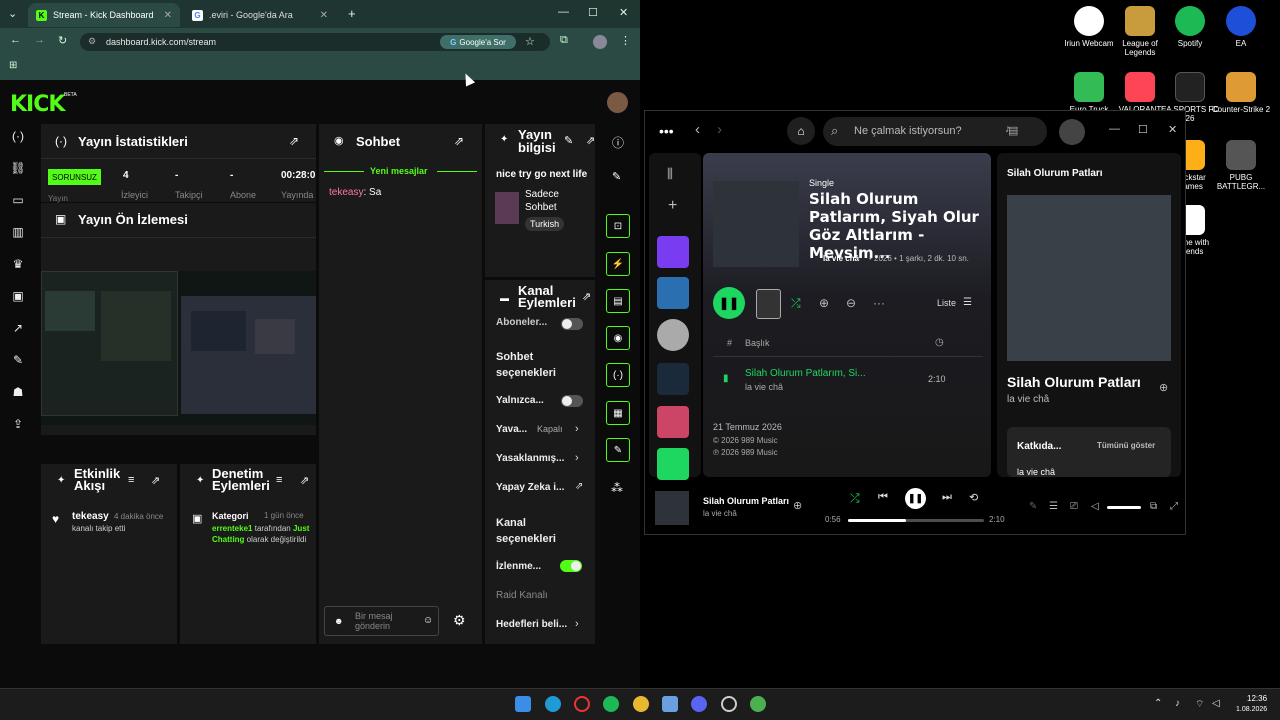 The width and height of the screenshot is (1280, 720). What do you see at coordinates (1174, 506) in the screenshot?
I see `fullscreen-icon: ⤢` at bounding box center [1174, 506].